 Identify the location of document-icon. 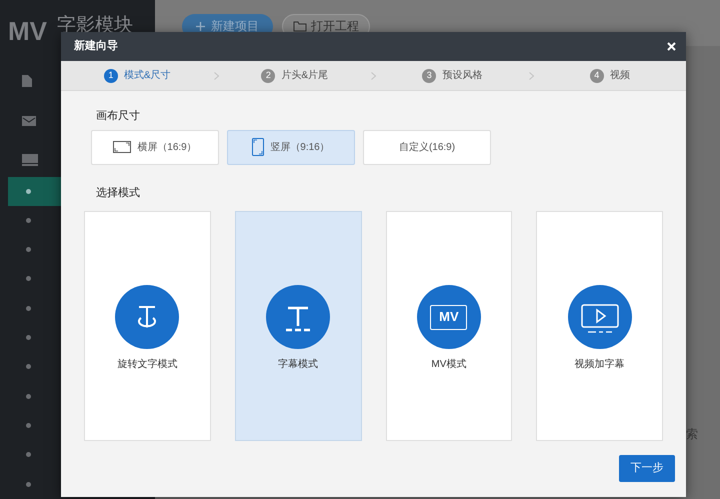
(27, 81).